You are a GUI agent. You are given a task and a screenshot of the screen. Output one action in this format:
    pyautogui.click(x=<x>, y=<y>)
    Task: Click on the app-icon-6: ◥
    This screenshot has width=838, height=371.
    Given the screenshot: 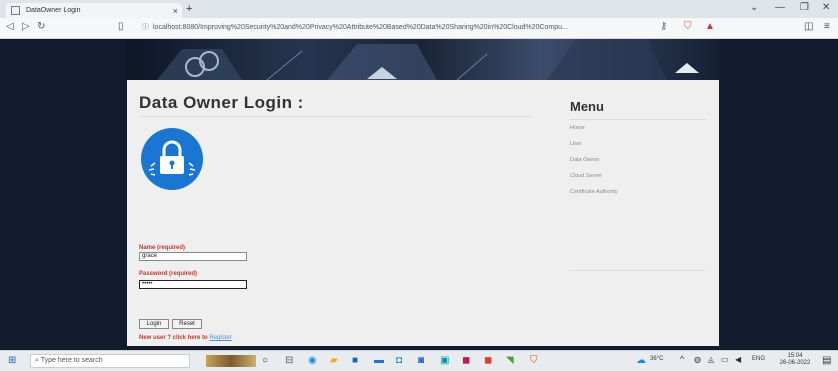 What is the action you would take?
    pyautogui.click(x=510, y=360)
    